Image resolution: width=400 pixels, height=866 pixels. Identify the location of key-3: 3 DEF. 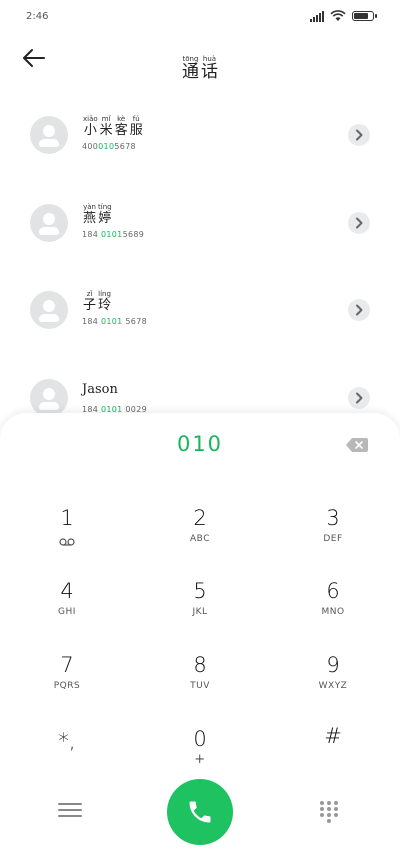
(333, 536).